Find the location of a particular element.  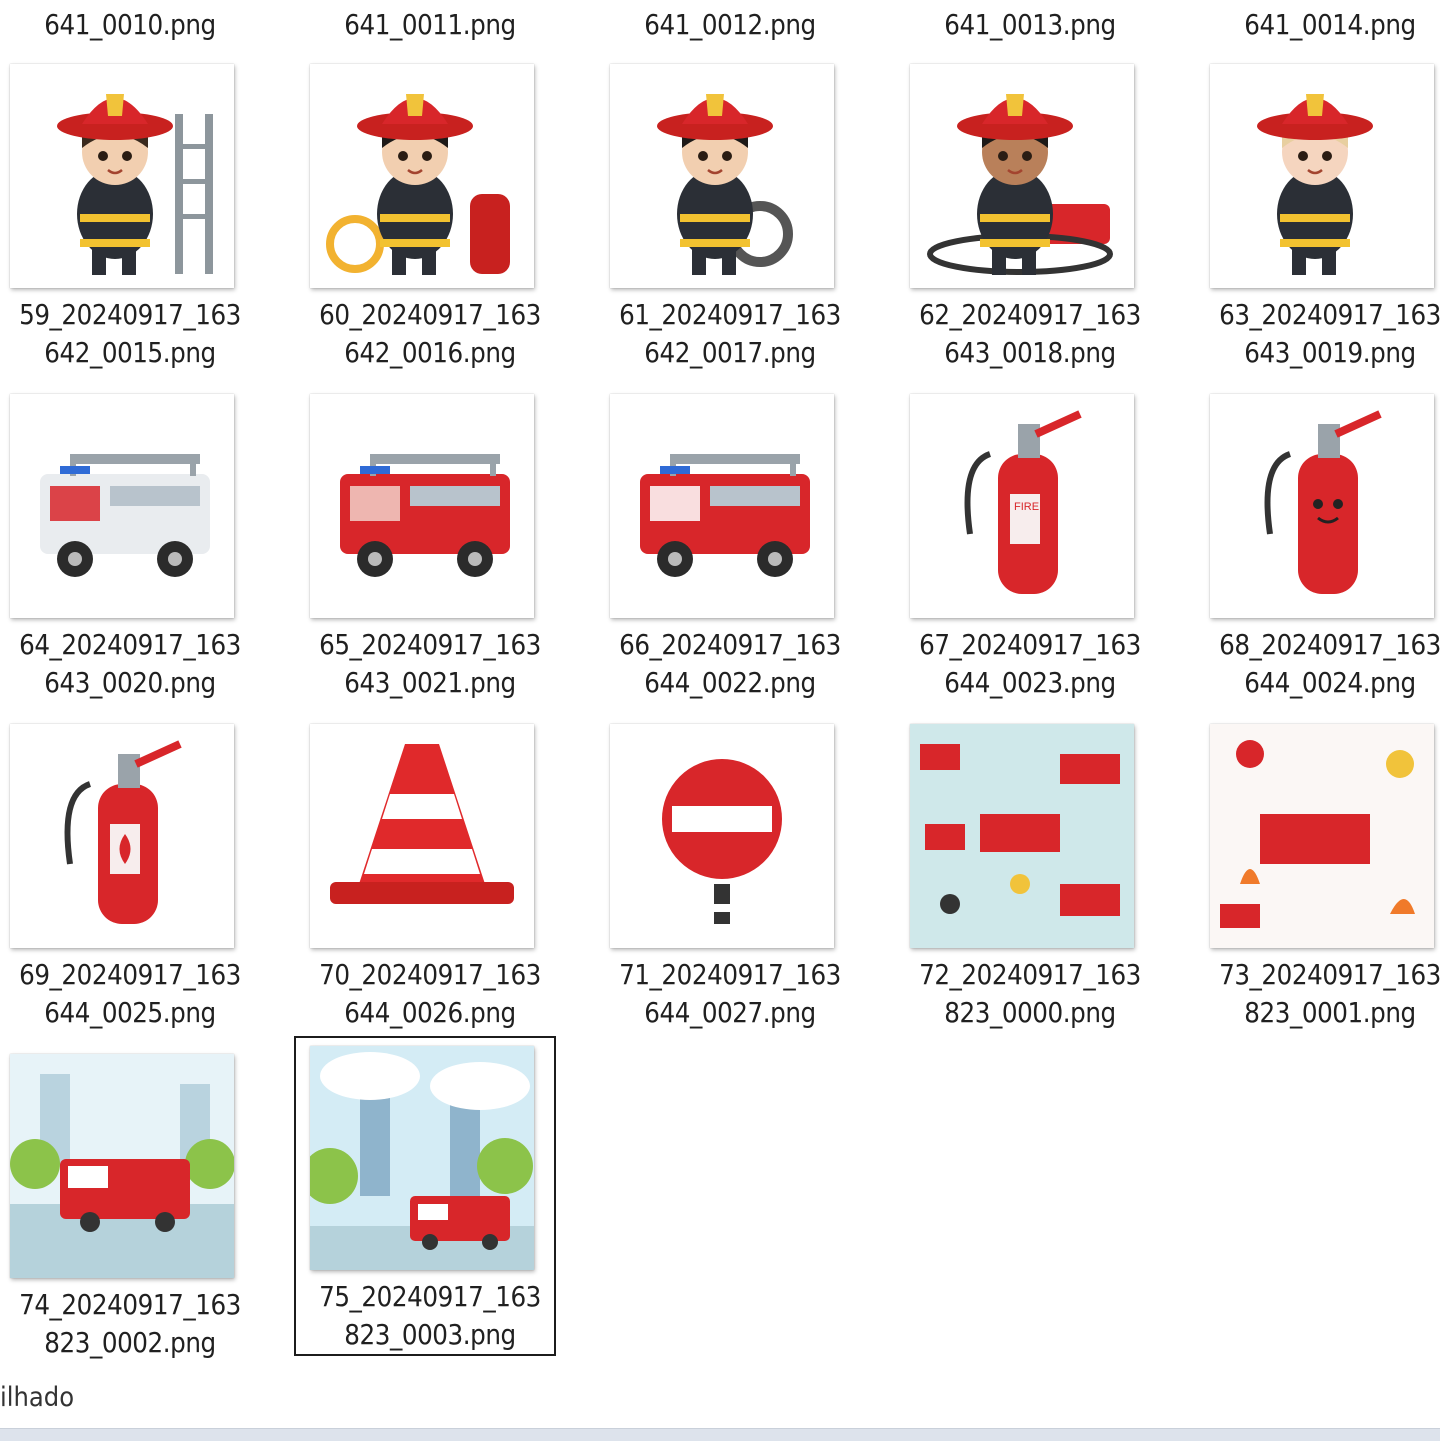

fire-truck-ladder-thumbnail is located at coordinates (722, 506).